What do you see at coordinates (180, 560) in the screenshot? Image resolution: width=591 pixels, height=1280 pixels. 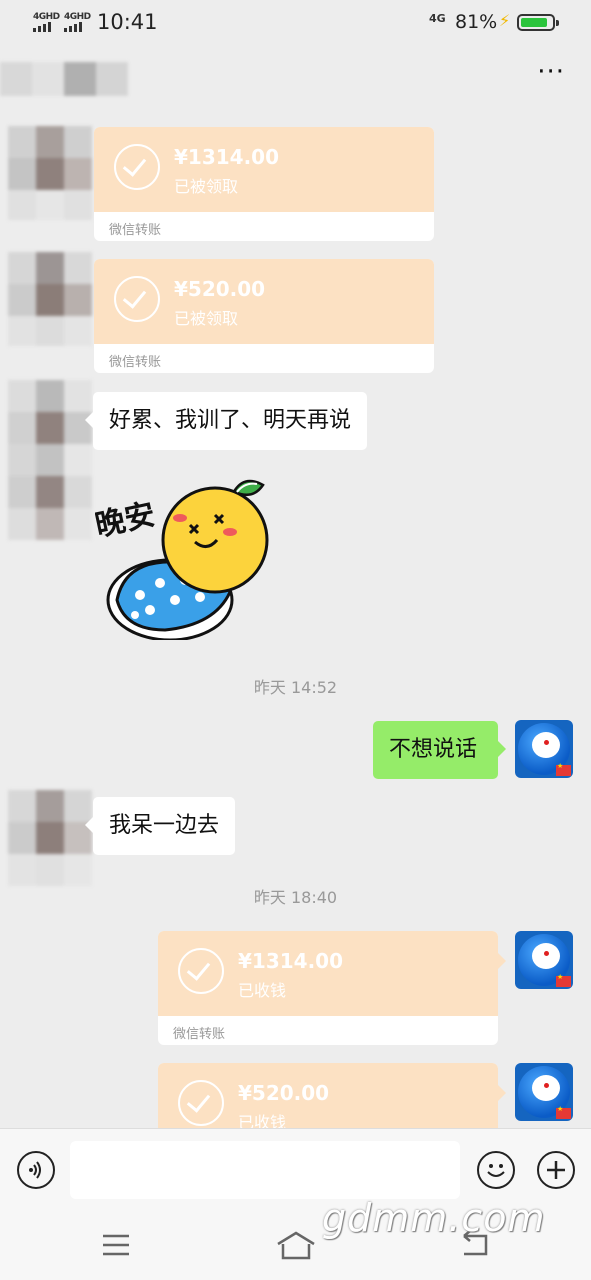 I see `sticker-image: 晚安` at bounding box center [180, 560].